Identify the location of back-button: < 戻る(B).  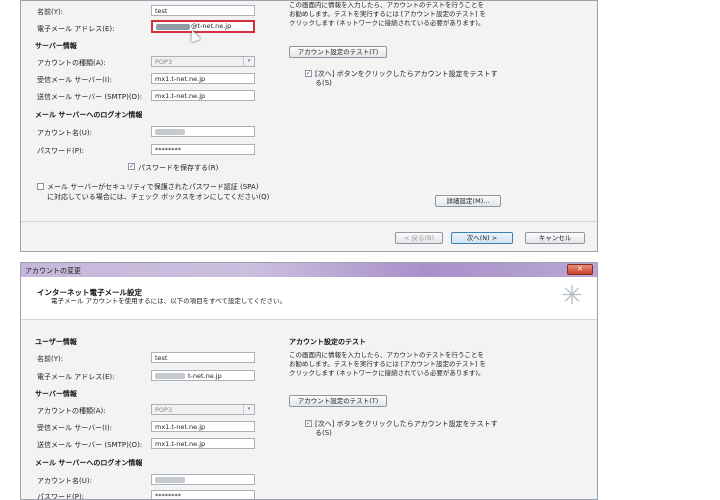
(419, 238).